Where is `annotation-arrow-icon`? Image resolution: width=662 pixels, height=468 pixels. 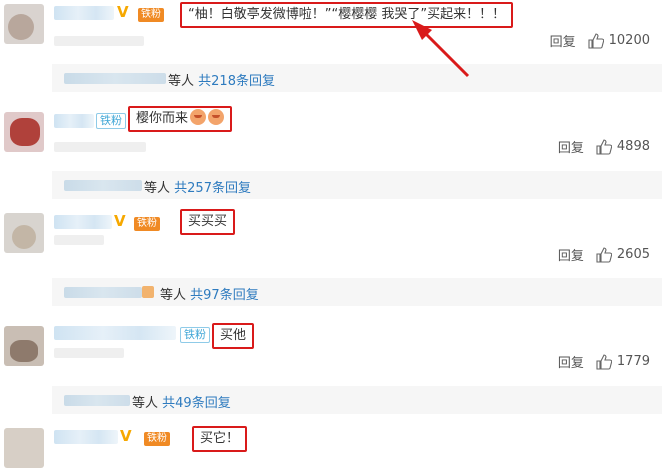
annotation-arrow-icon is located at coordinates (441, 49).